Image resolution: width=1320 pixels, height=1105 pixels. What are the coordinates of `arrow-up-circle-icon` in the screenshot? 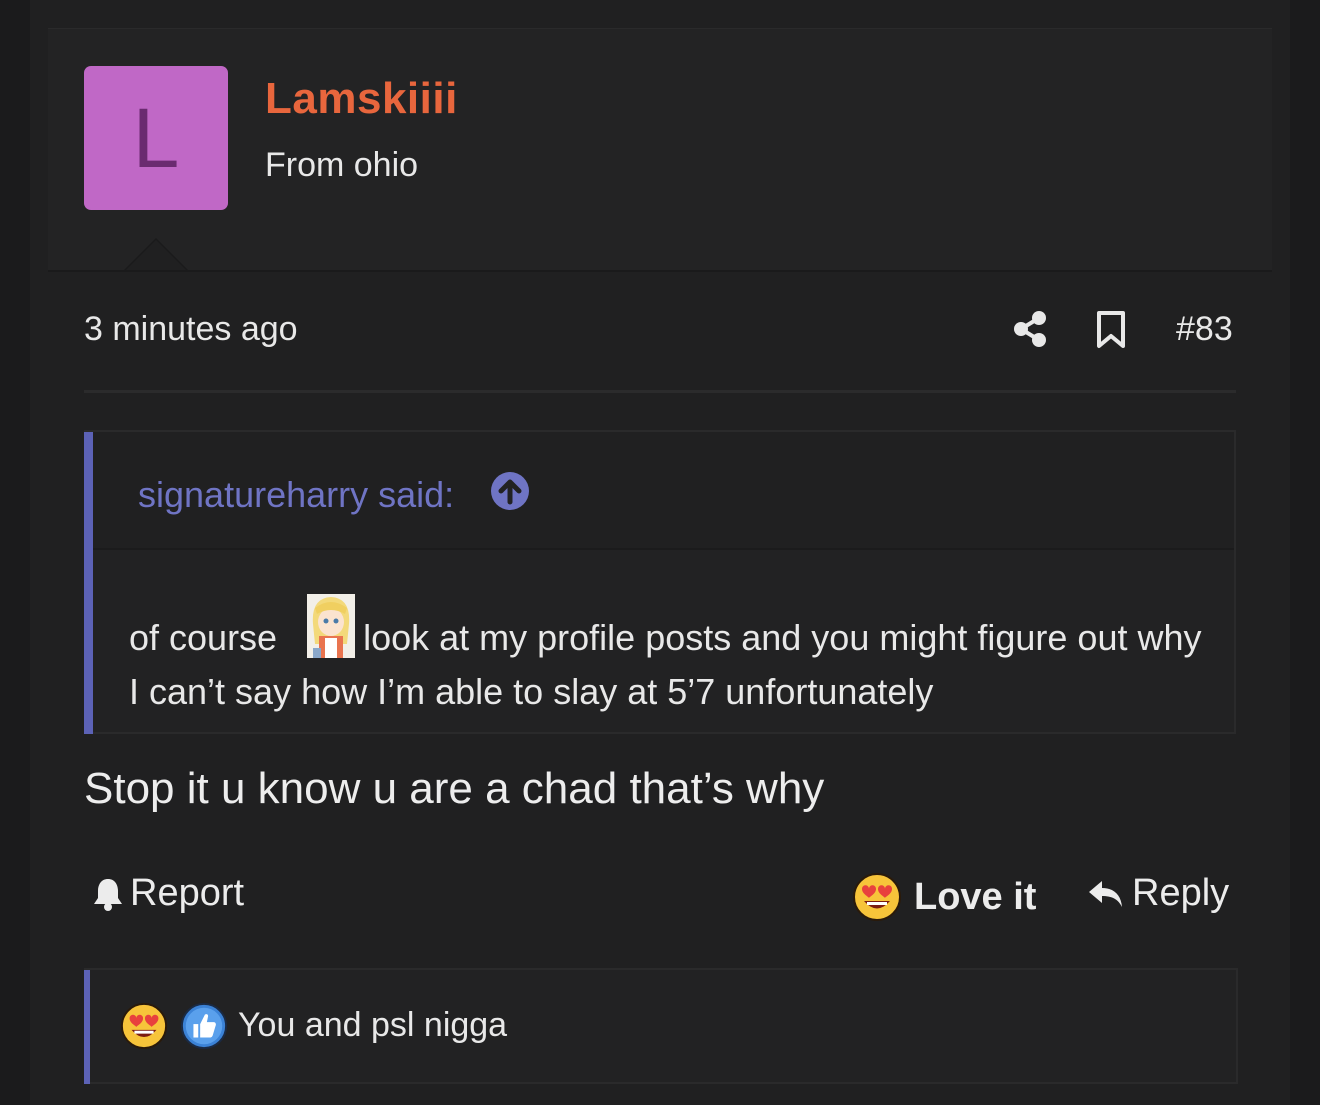 It's located at (510, 491).